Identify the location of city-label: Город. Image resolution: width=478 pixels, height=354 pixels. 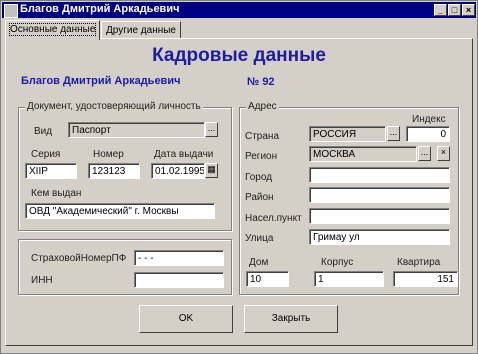
(259, 177).